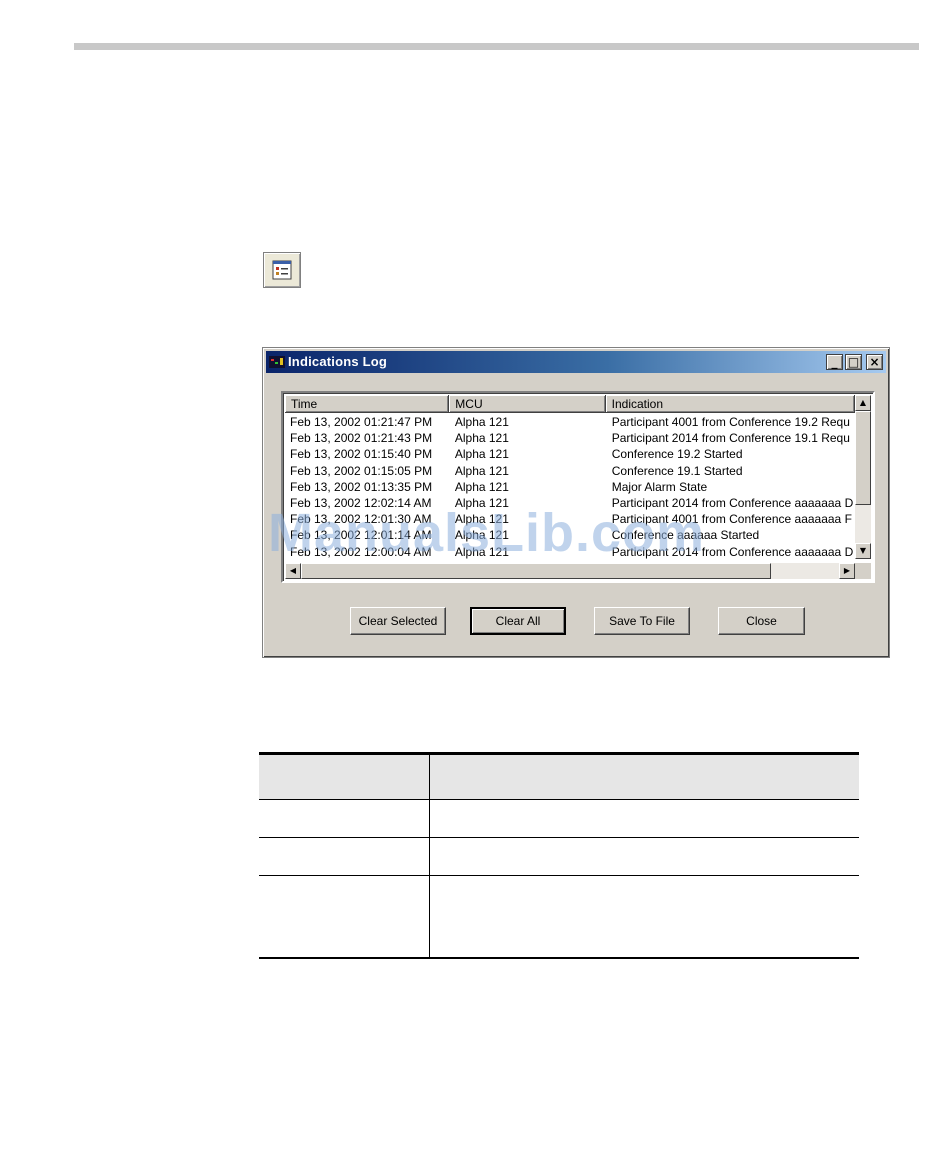 The height and width of the screenshot is (1176, 950). Describe the element at coordinates (361, 470) in the screenshot. I see `time-cell: Feb 13, 2002 01:15:05 PM` at that location.